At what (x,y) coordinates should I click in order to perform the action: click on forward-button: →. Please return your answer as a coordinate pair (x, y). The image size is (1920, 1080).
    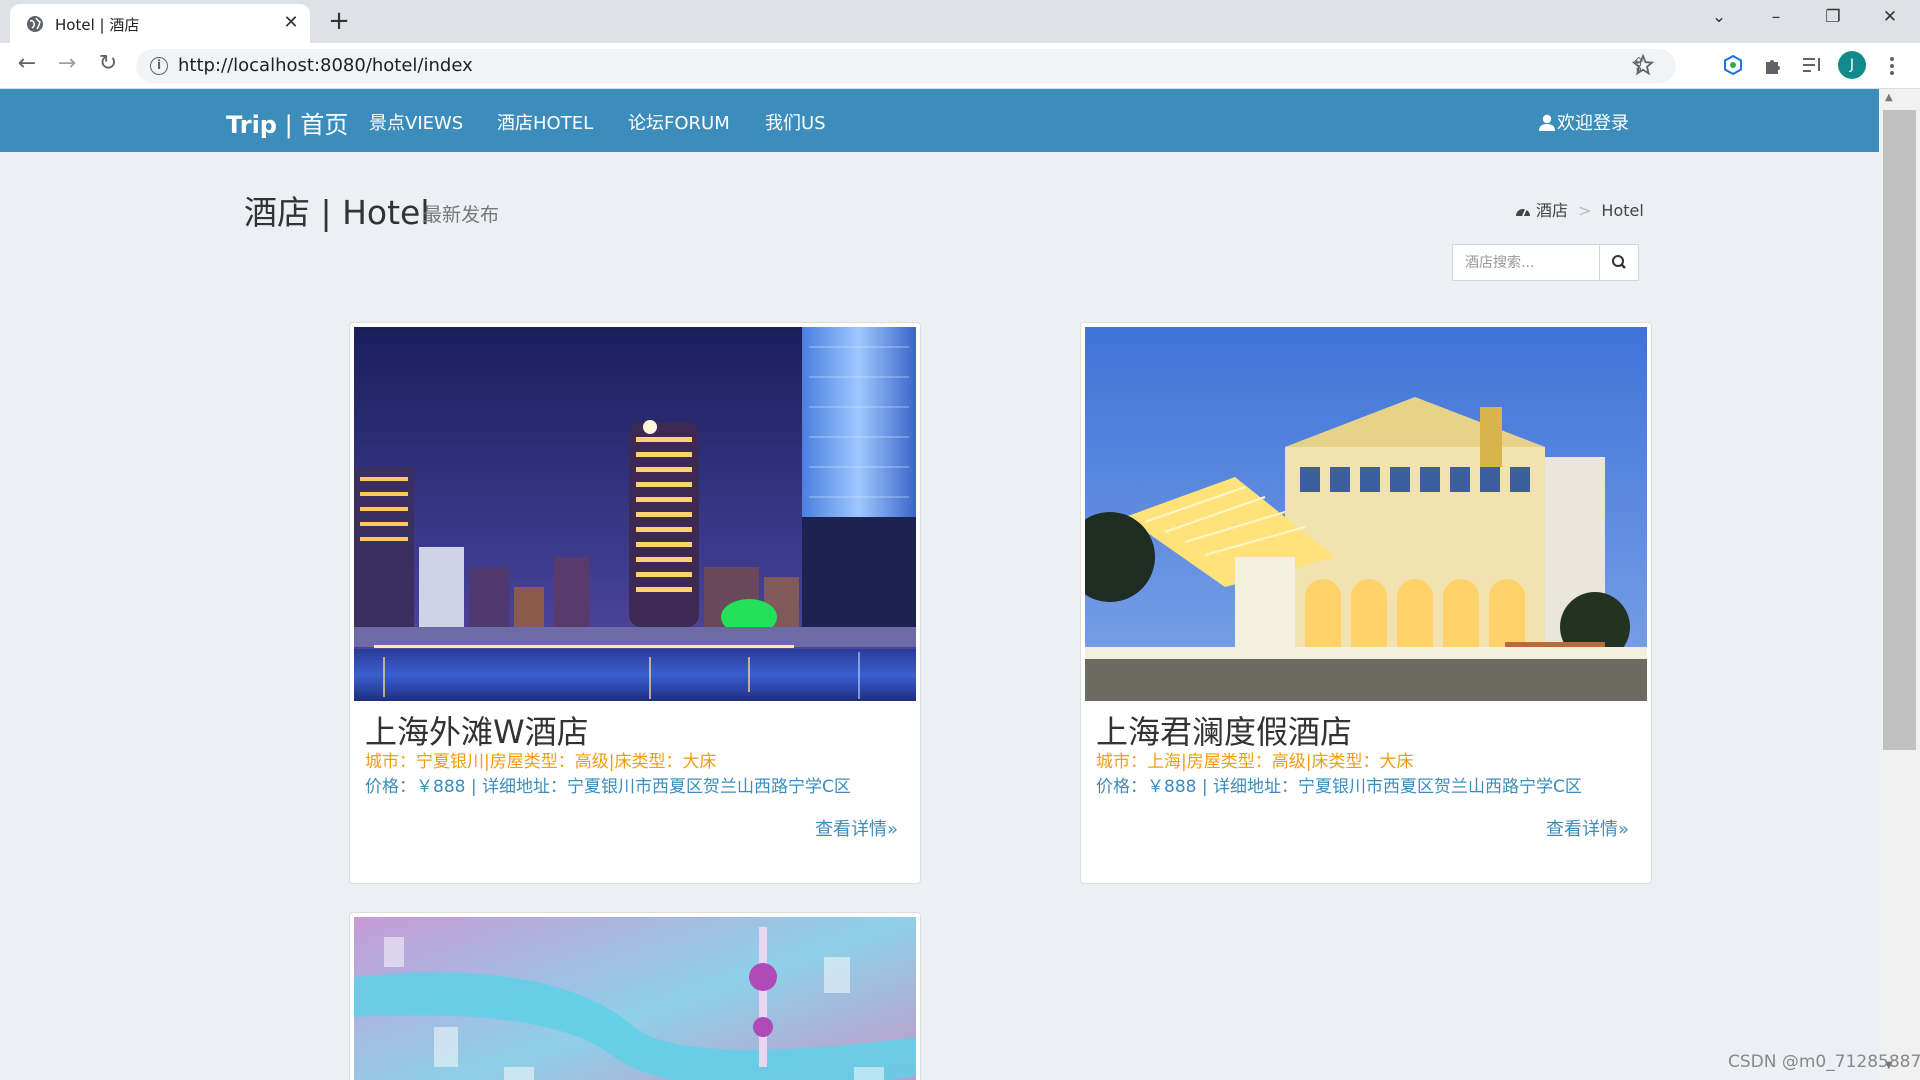
    Looking at the image, I should click on (67, 63).